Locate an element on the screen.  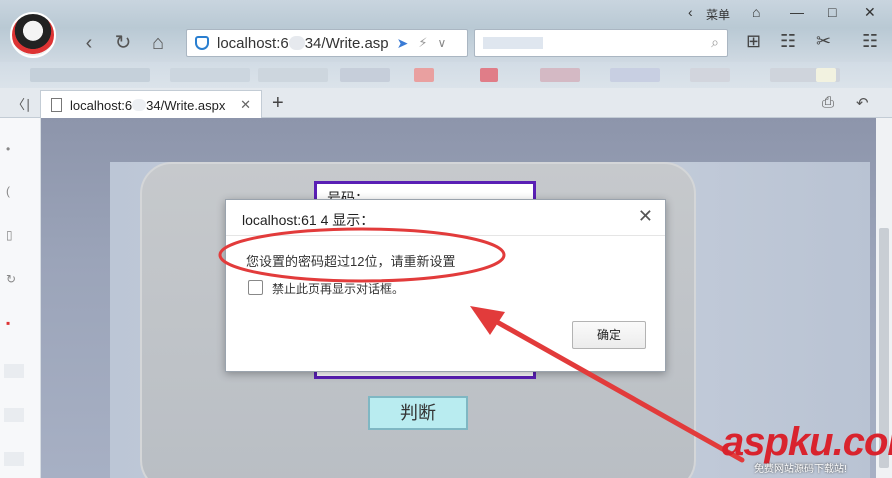
dialog-message: 您设置的密码超过12位，请重新设置 is located at coordinates (351, 261).